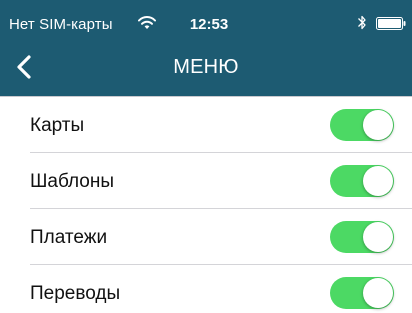 Image resolution: width=412 pixels, height=313 pixels. Describe the element at coordinates (362, 293) in the screenshot. I see `transfers-toggle` at that location.